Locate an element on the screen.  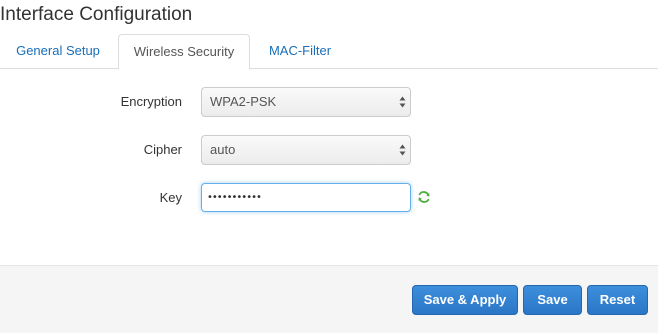
cipher-value: auto is located at coordinates (223, 149).